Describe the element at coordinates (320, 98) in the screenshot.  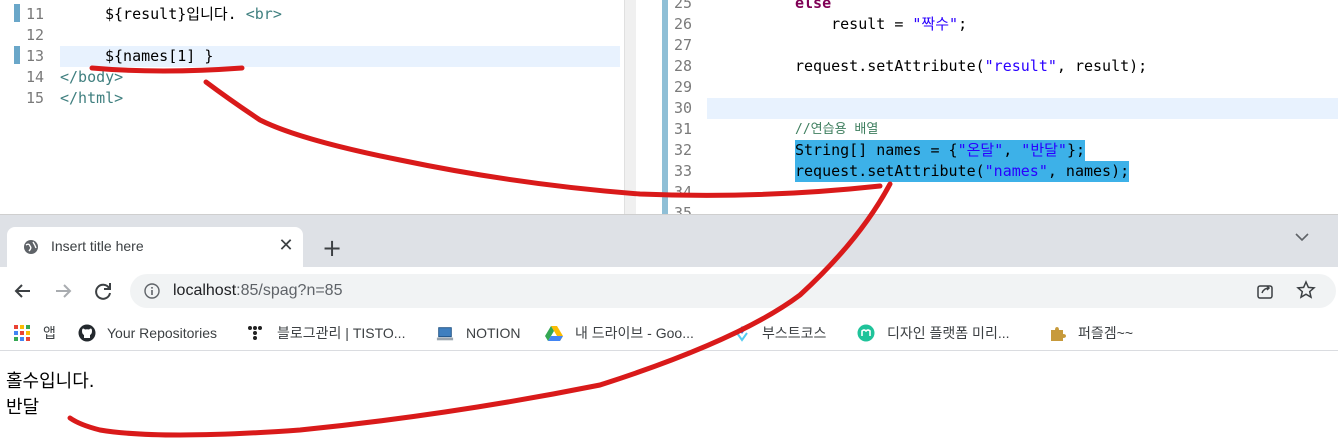
I see `code-line-15: 15 </html>` at that location.